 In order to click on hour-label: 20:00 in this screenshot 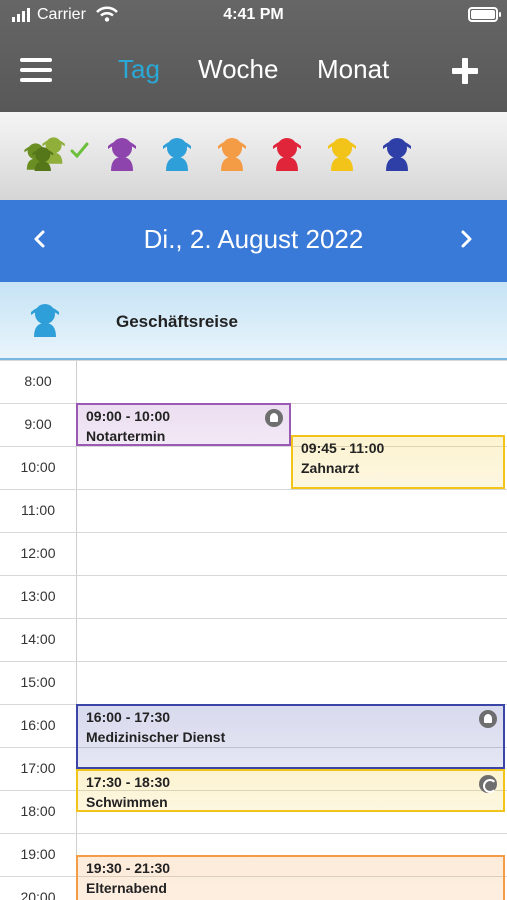, I will do `click(38, 894)`.